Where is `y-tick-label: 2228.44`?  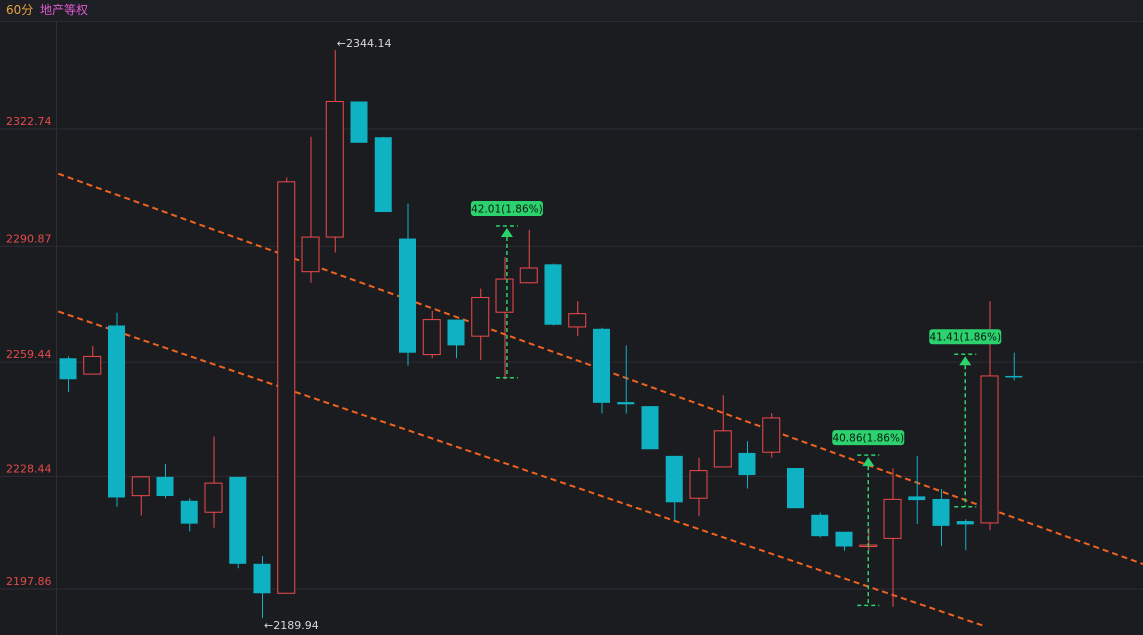
y-tick-label: 2228.44 is located at coordinates (29, 468).